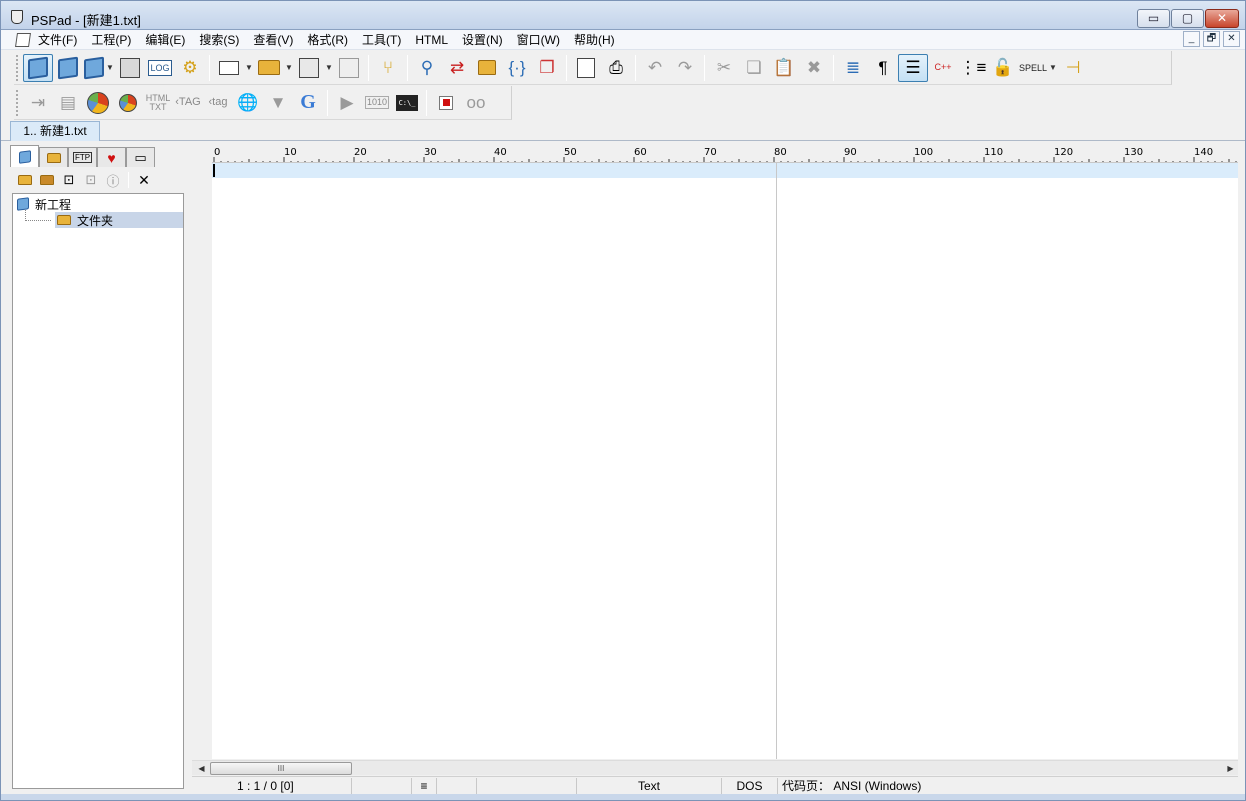 The width and height of the screenshot is (1246, 801). What do you see at coordinates (1231, 39) in the screenshot?
I see `mdi-close-button: ✕` at bounding box center [1231, 39].